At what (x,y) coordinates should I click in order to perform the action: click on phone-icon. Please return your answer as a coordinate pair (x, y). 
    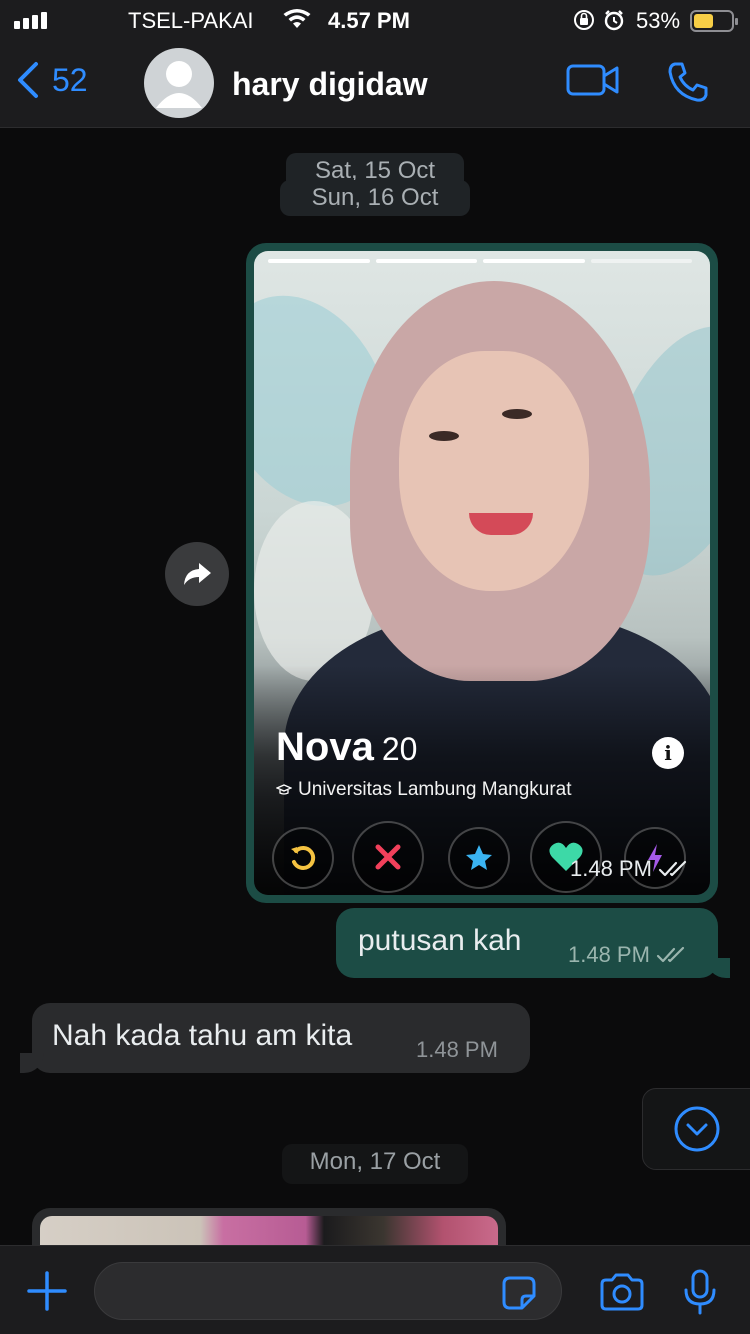
    Looking at the image, I should click on (688, 82).